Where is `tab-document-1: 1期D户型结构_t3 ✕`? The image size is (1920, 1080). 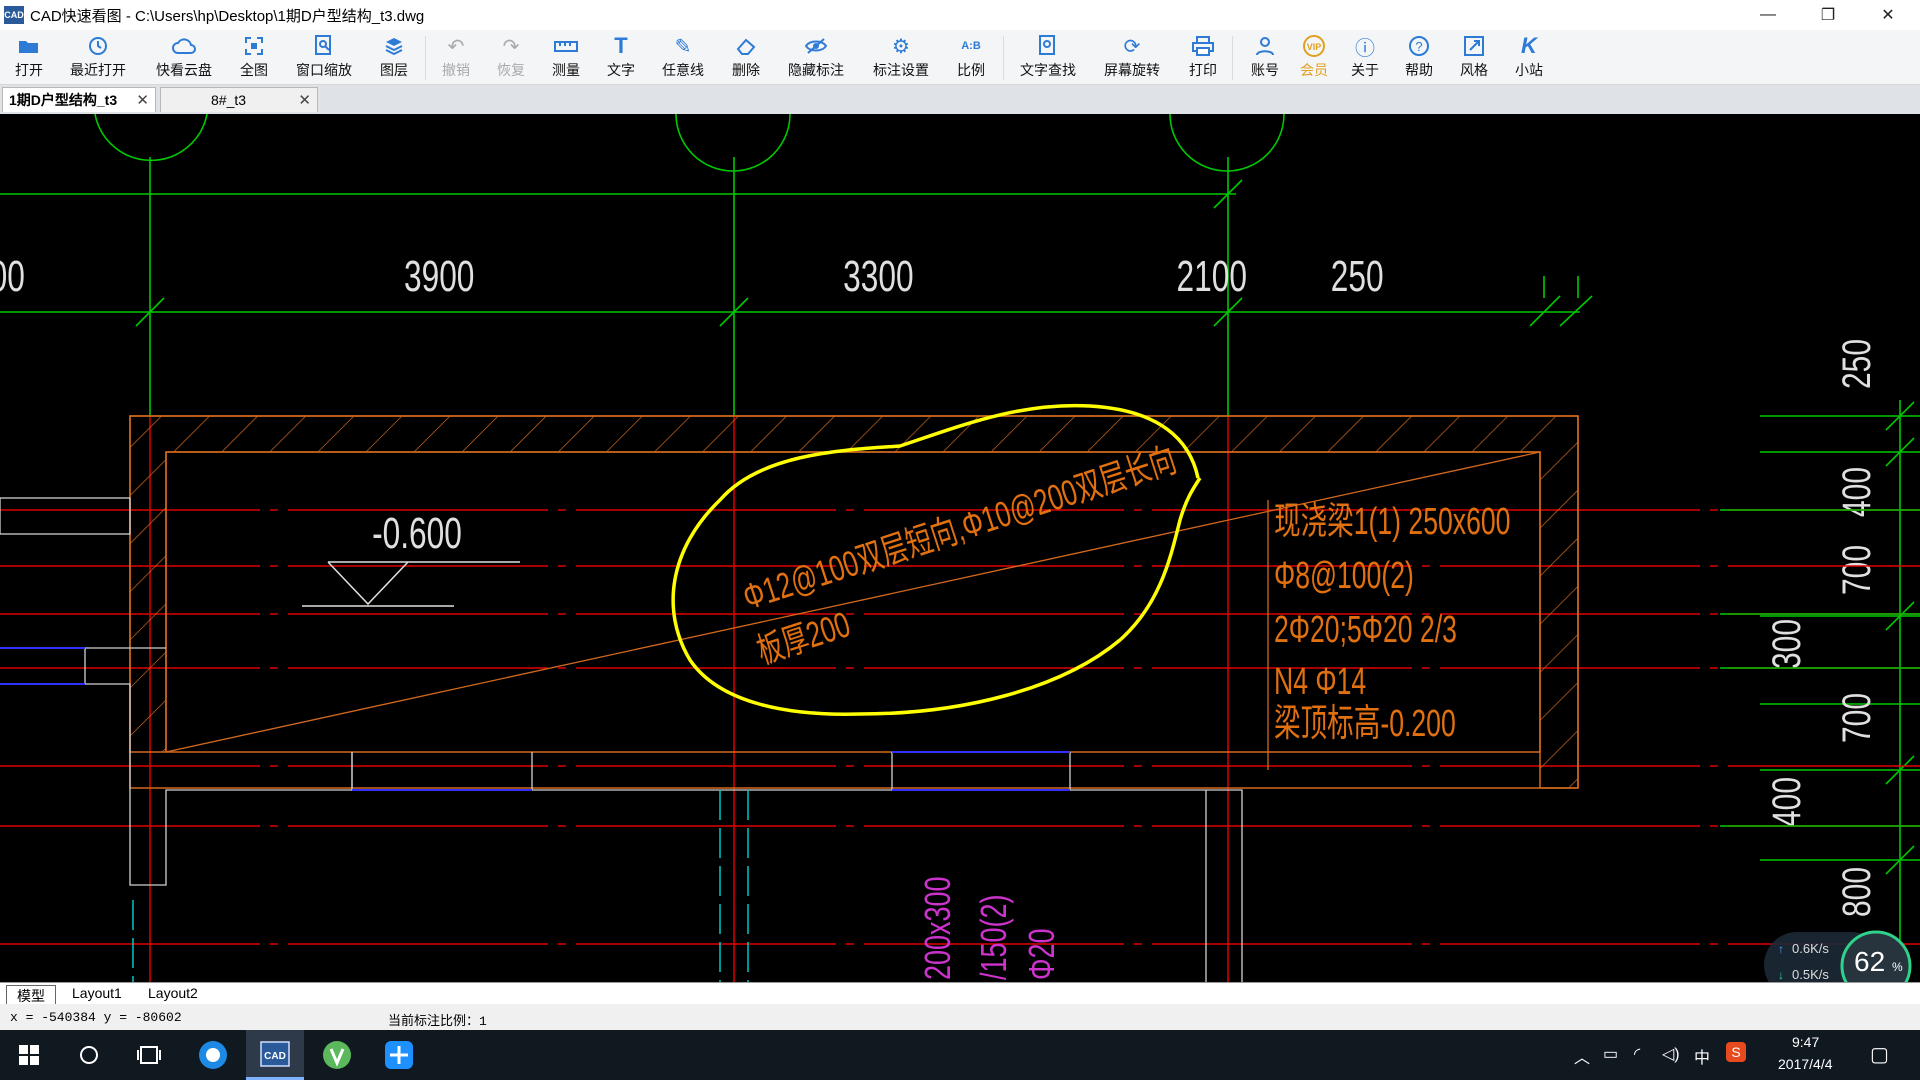
tab-document-1: 1期D户型结构_t3 ✕ is located at coordinates (79, 99).